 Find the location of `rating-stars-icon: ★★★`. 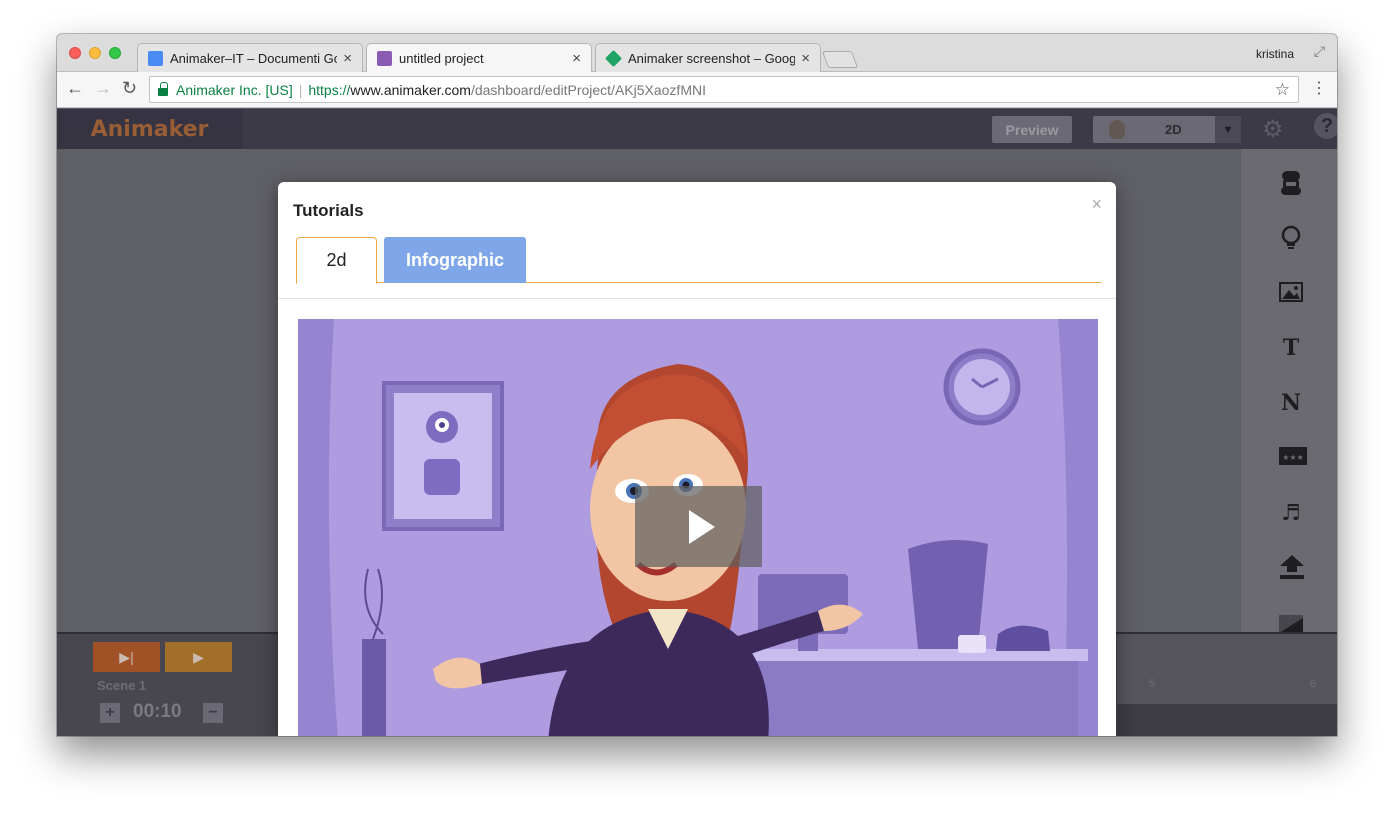

rating-stars-icon: ★★★ is located at coordinates (1293, 458).